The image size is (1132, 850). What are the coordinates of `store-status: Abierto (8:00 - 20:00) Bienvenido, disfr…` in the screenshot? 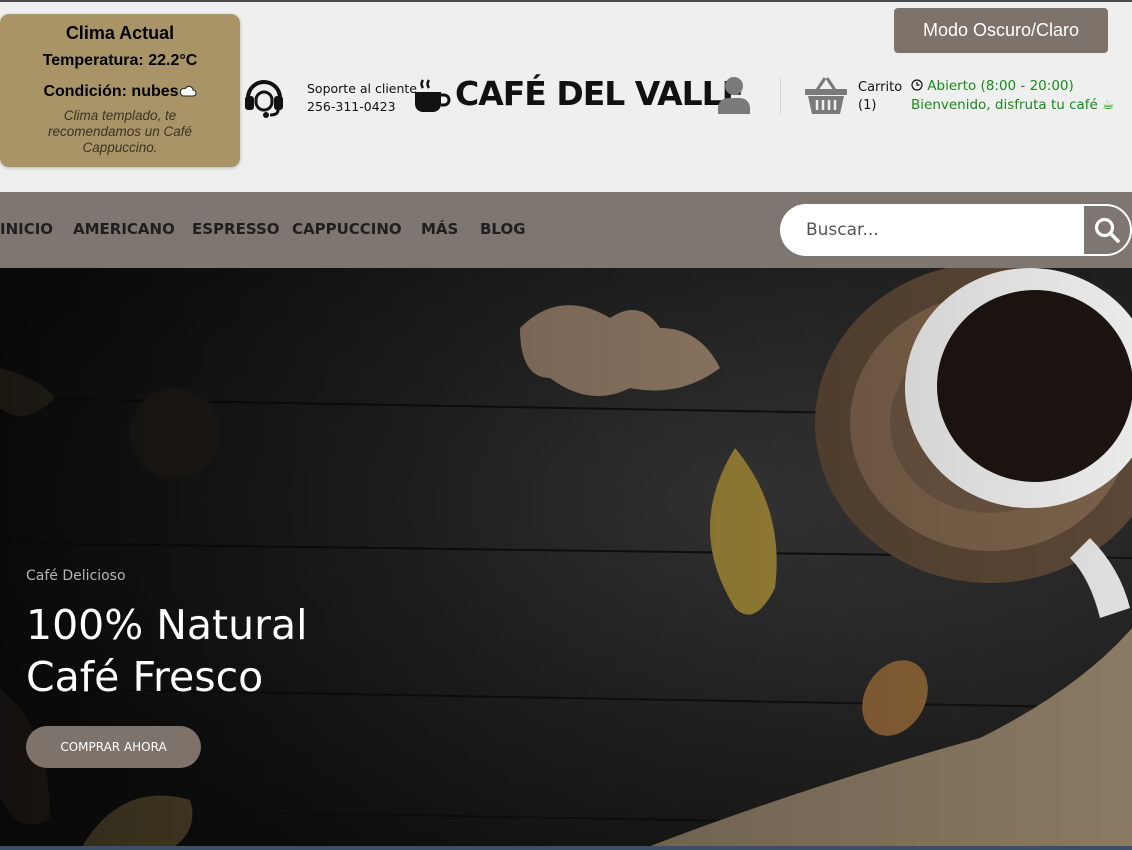 It's located at (1012, 96).